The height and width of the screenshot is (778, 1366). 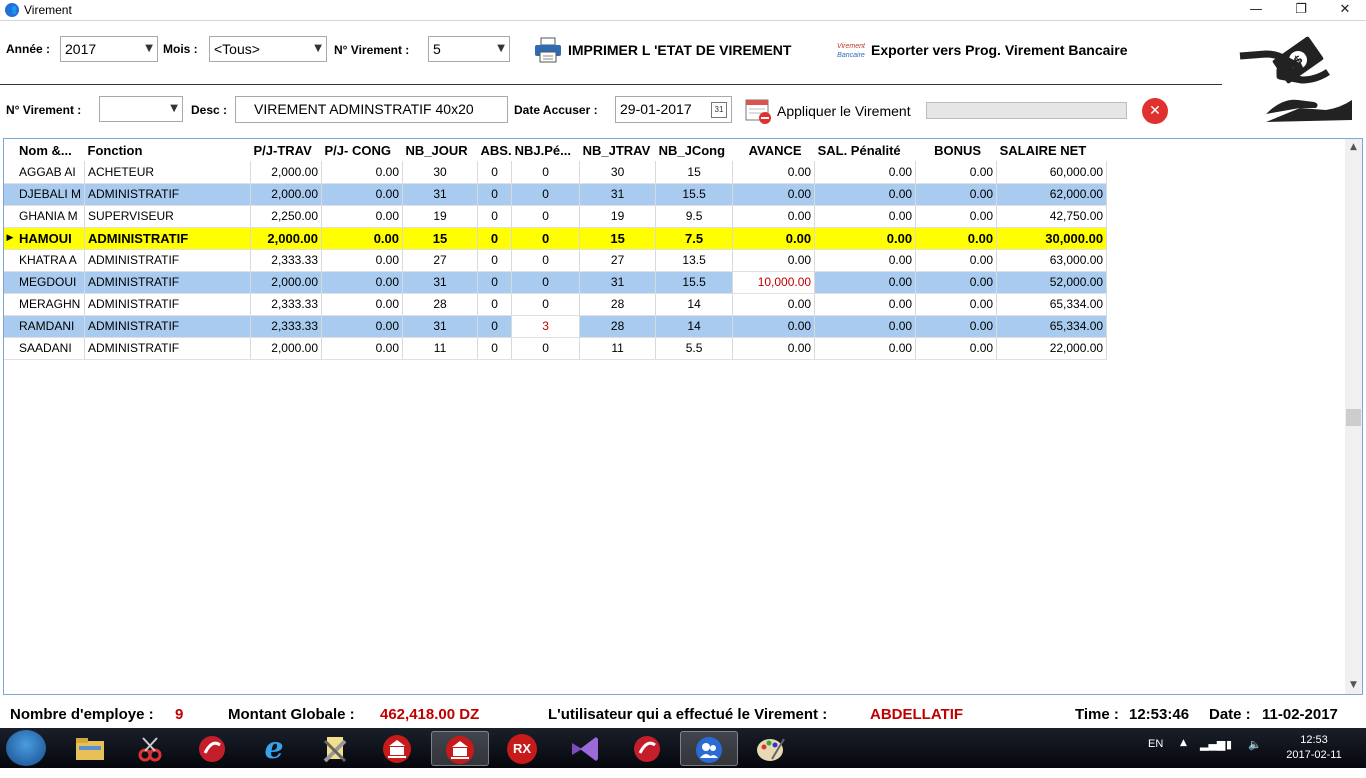 I want to click on vertical-scrollbar: ▲ ▼, so click(x=1353, y=416).